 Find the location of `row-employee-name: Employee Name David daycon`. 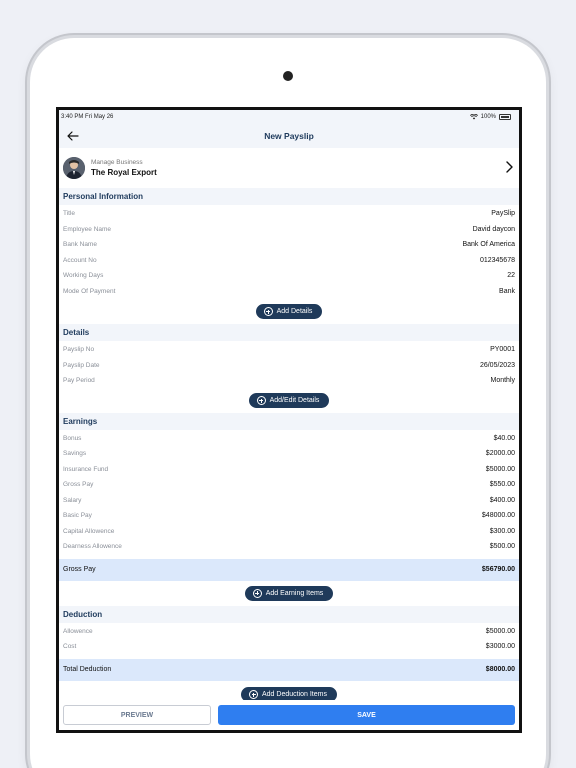

row-employee-name: Employee Name David daycon is located at coordinates (289, 230).